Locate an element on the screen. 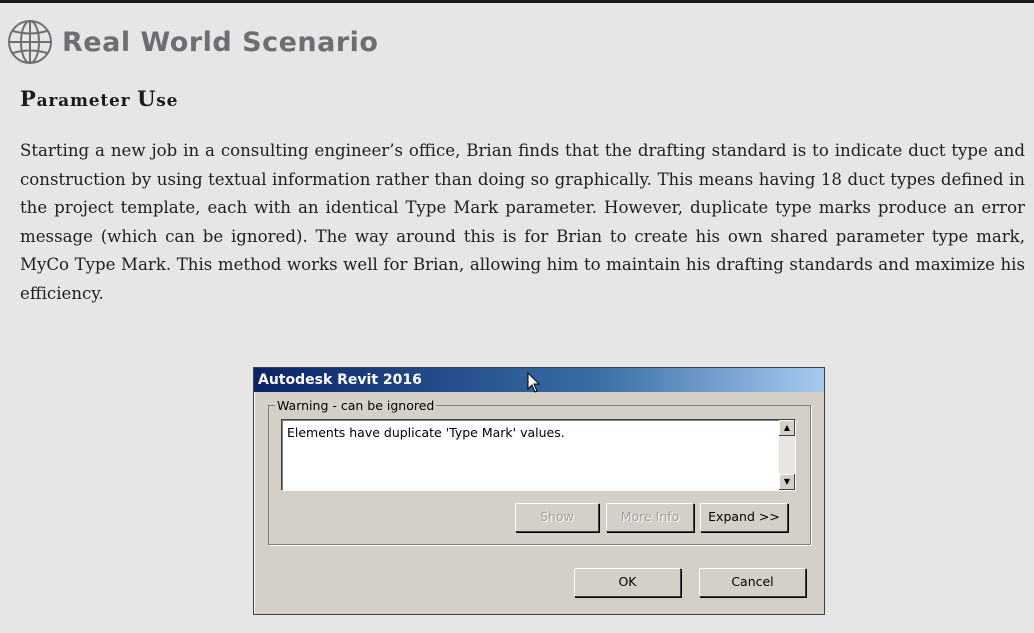 The image size is (1034, 633). sidebar-title: Real World Scenario is located at coordinates (220, 42).